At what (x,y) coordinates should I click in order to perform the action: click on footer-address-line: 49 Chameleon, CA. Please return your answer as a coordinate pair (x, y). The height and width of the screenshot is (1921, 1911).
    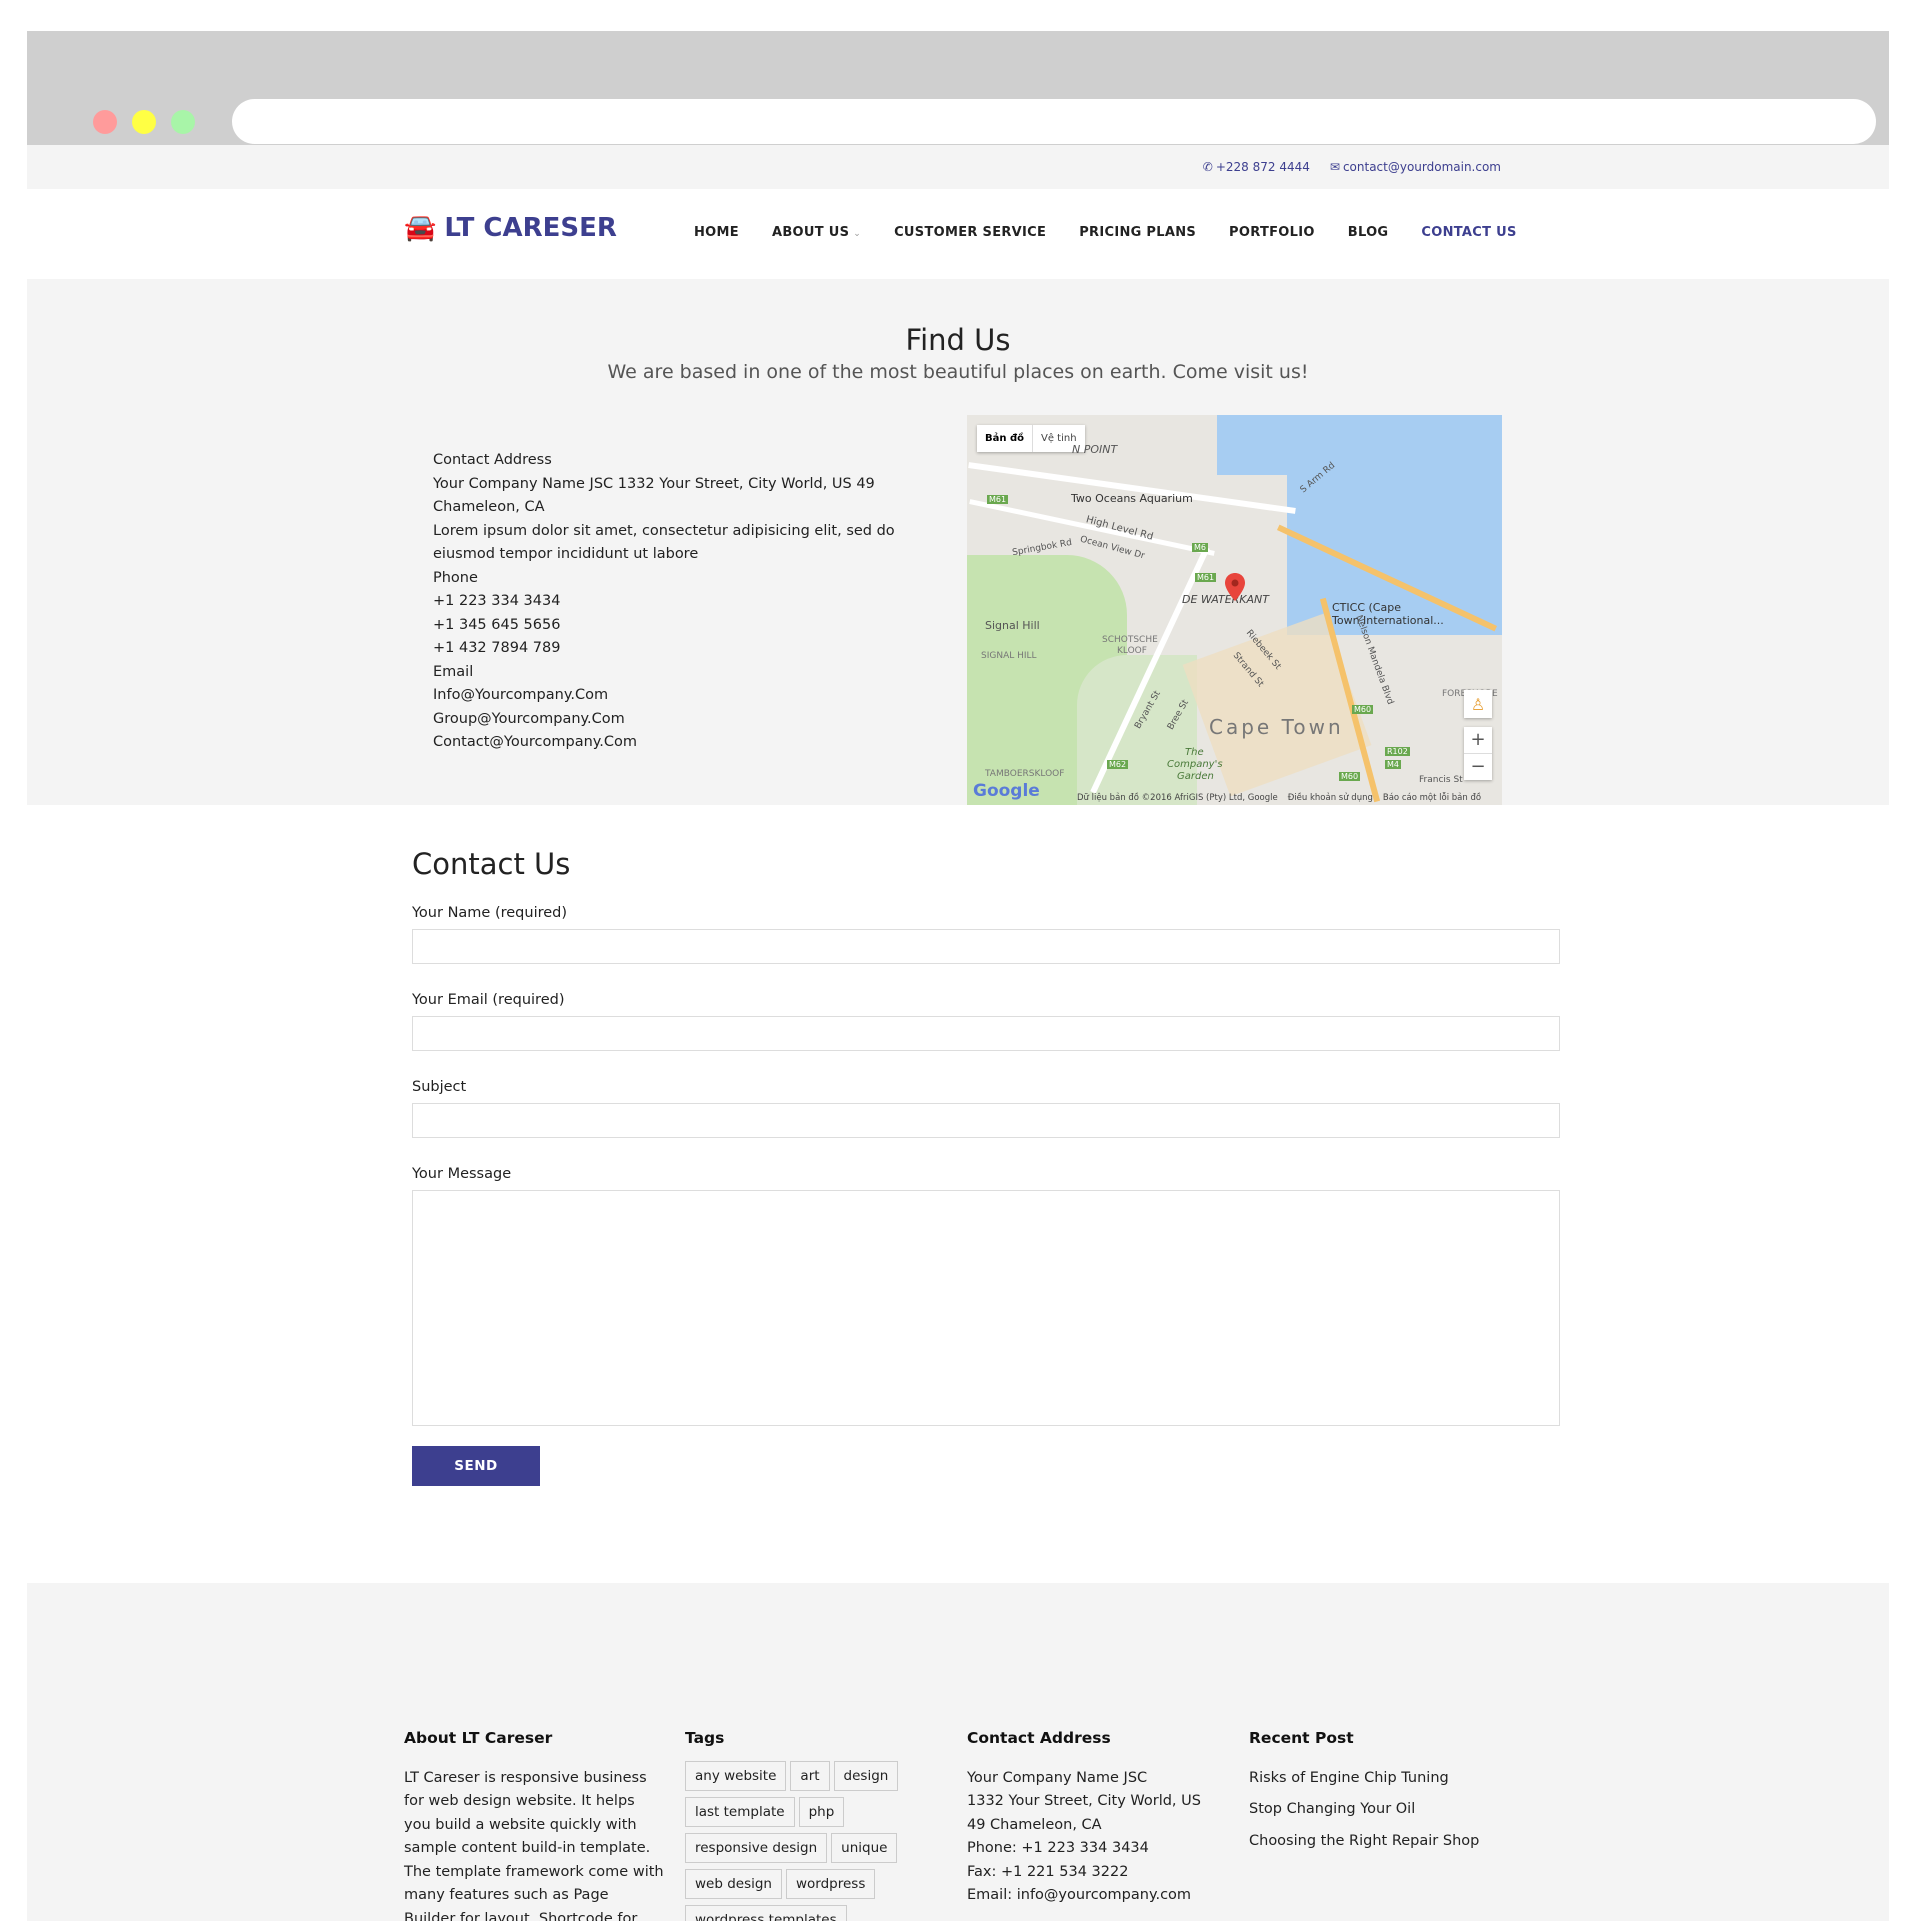
    Looking at the image, I should click on (1034, 1824).